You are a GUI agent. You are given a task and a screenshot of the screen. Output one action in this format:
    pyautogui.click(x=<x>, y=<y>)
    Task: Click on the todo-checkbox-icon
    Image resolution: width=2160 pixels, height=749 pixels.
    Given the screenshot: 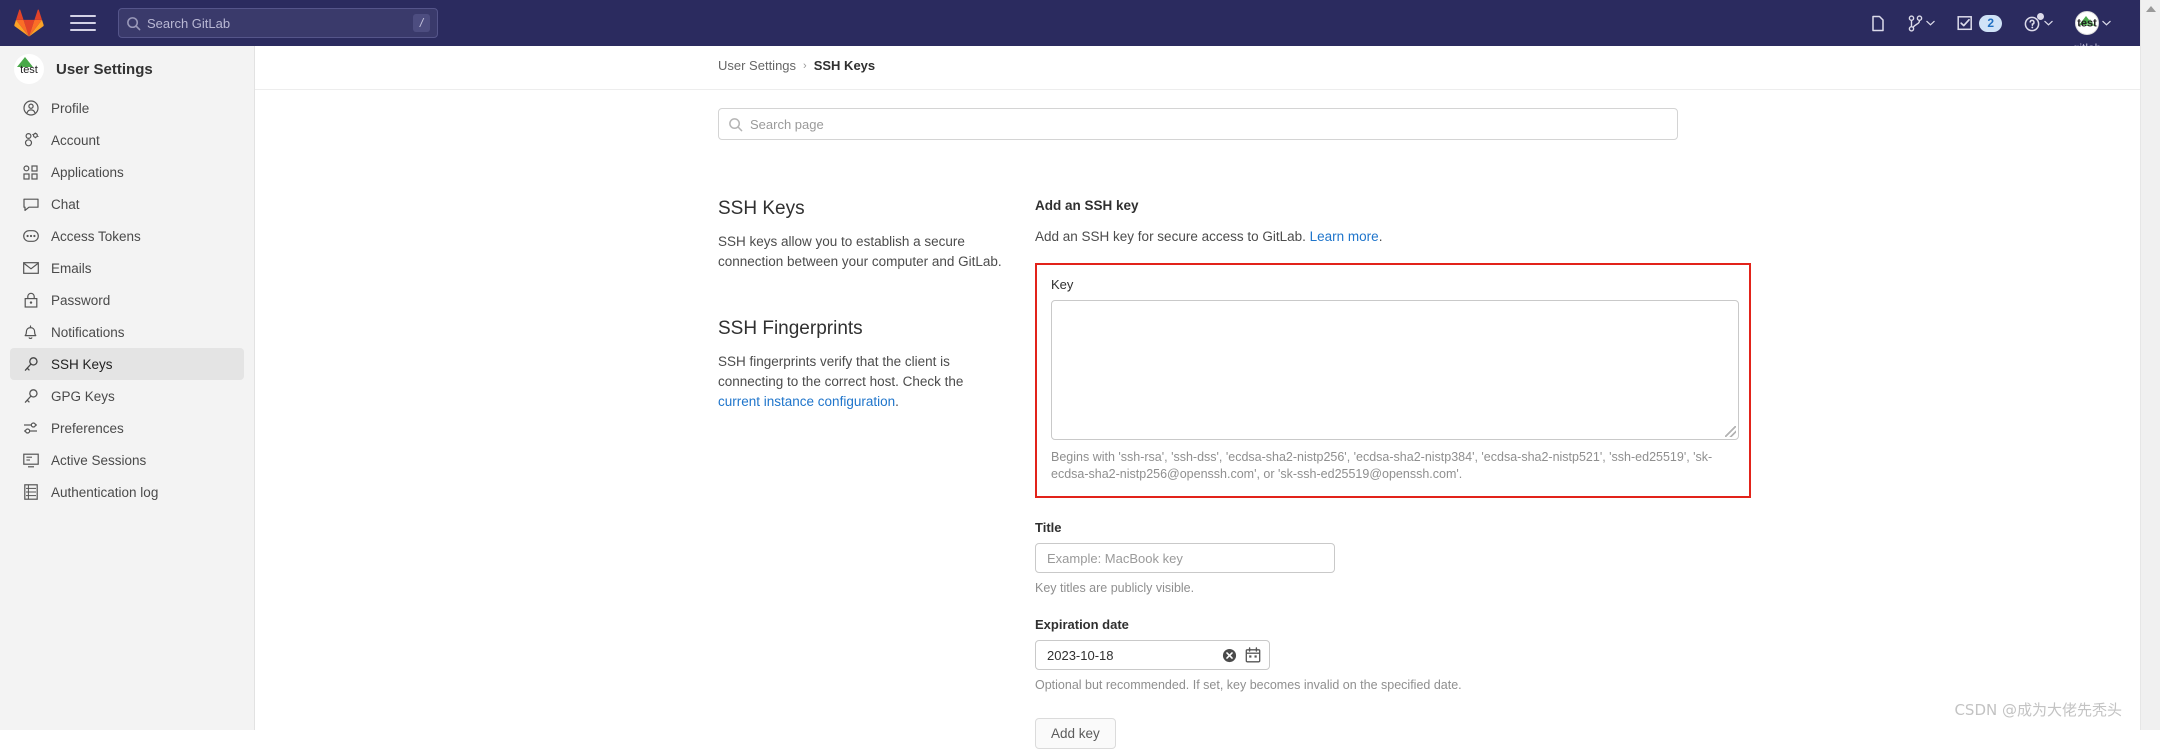 What is the action you would take?
    pyautogui.click(x=1965, y=23)
    